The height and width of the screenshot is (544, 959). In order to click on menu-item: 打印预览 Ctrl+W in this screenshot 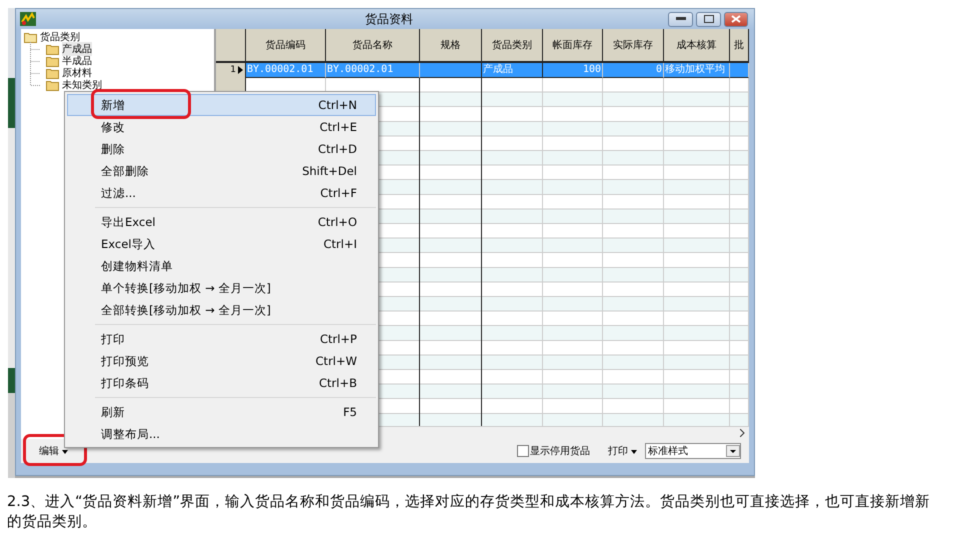, I will do `click(221, 361)`.